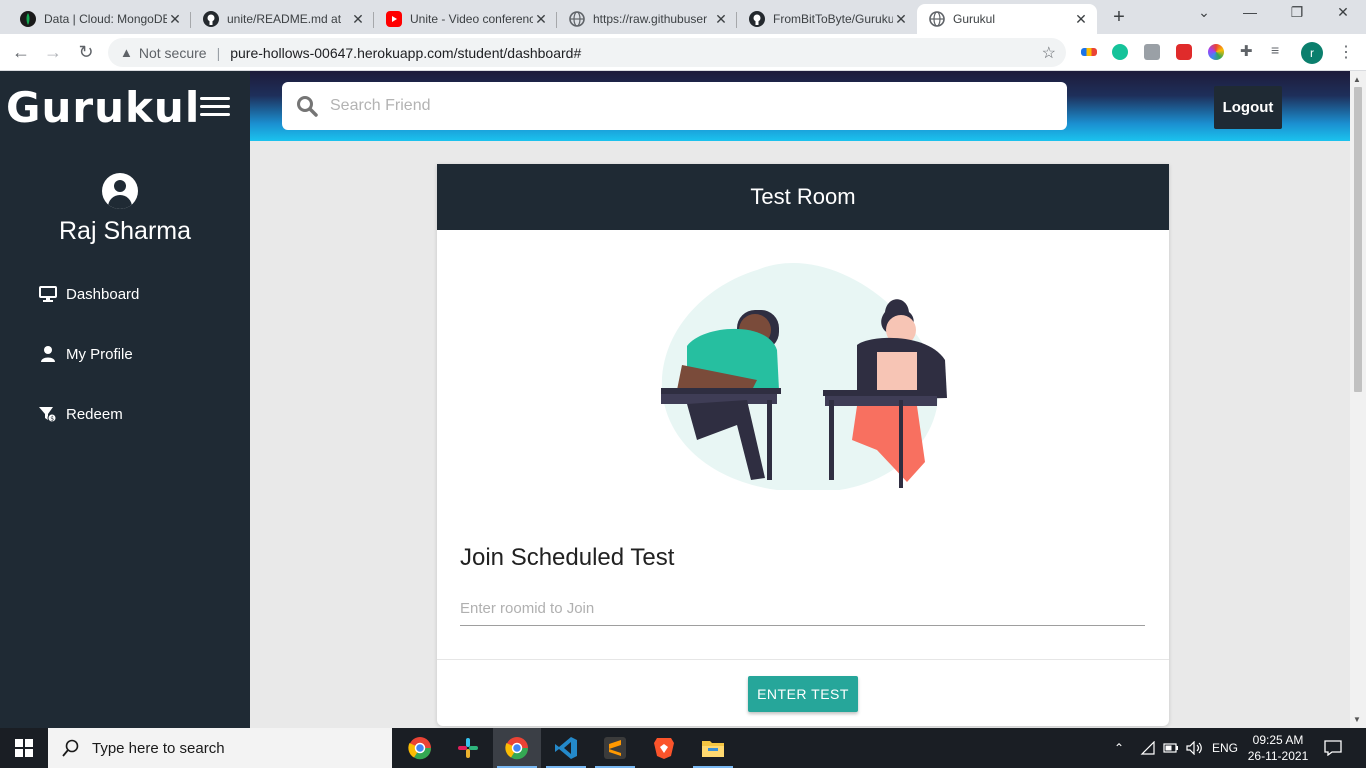 Image resolution: width=1366 pixels, height=768 pixels. Describe the element at coordinates (804, 376) in the screenshot. I see `students-taking-test-illustration` at that location.